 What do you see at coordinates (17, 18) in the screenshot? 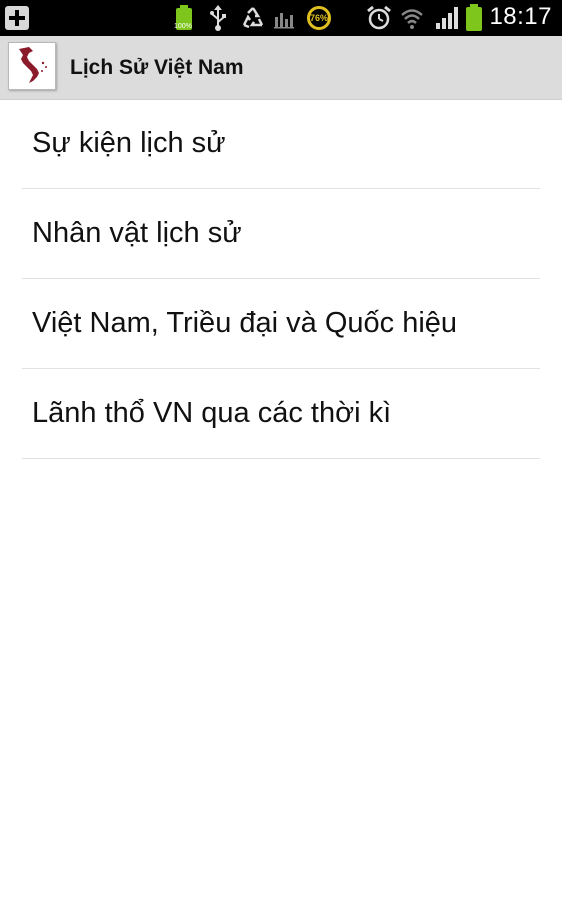
I see `add-notification-icon` at bounding box center [17, 18].